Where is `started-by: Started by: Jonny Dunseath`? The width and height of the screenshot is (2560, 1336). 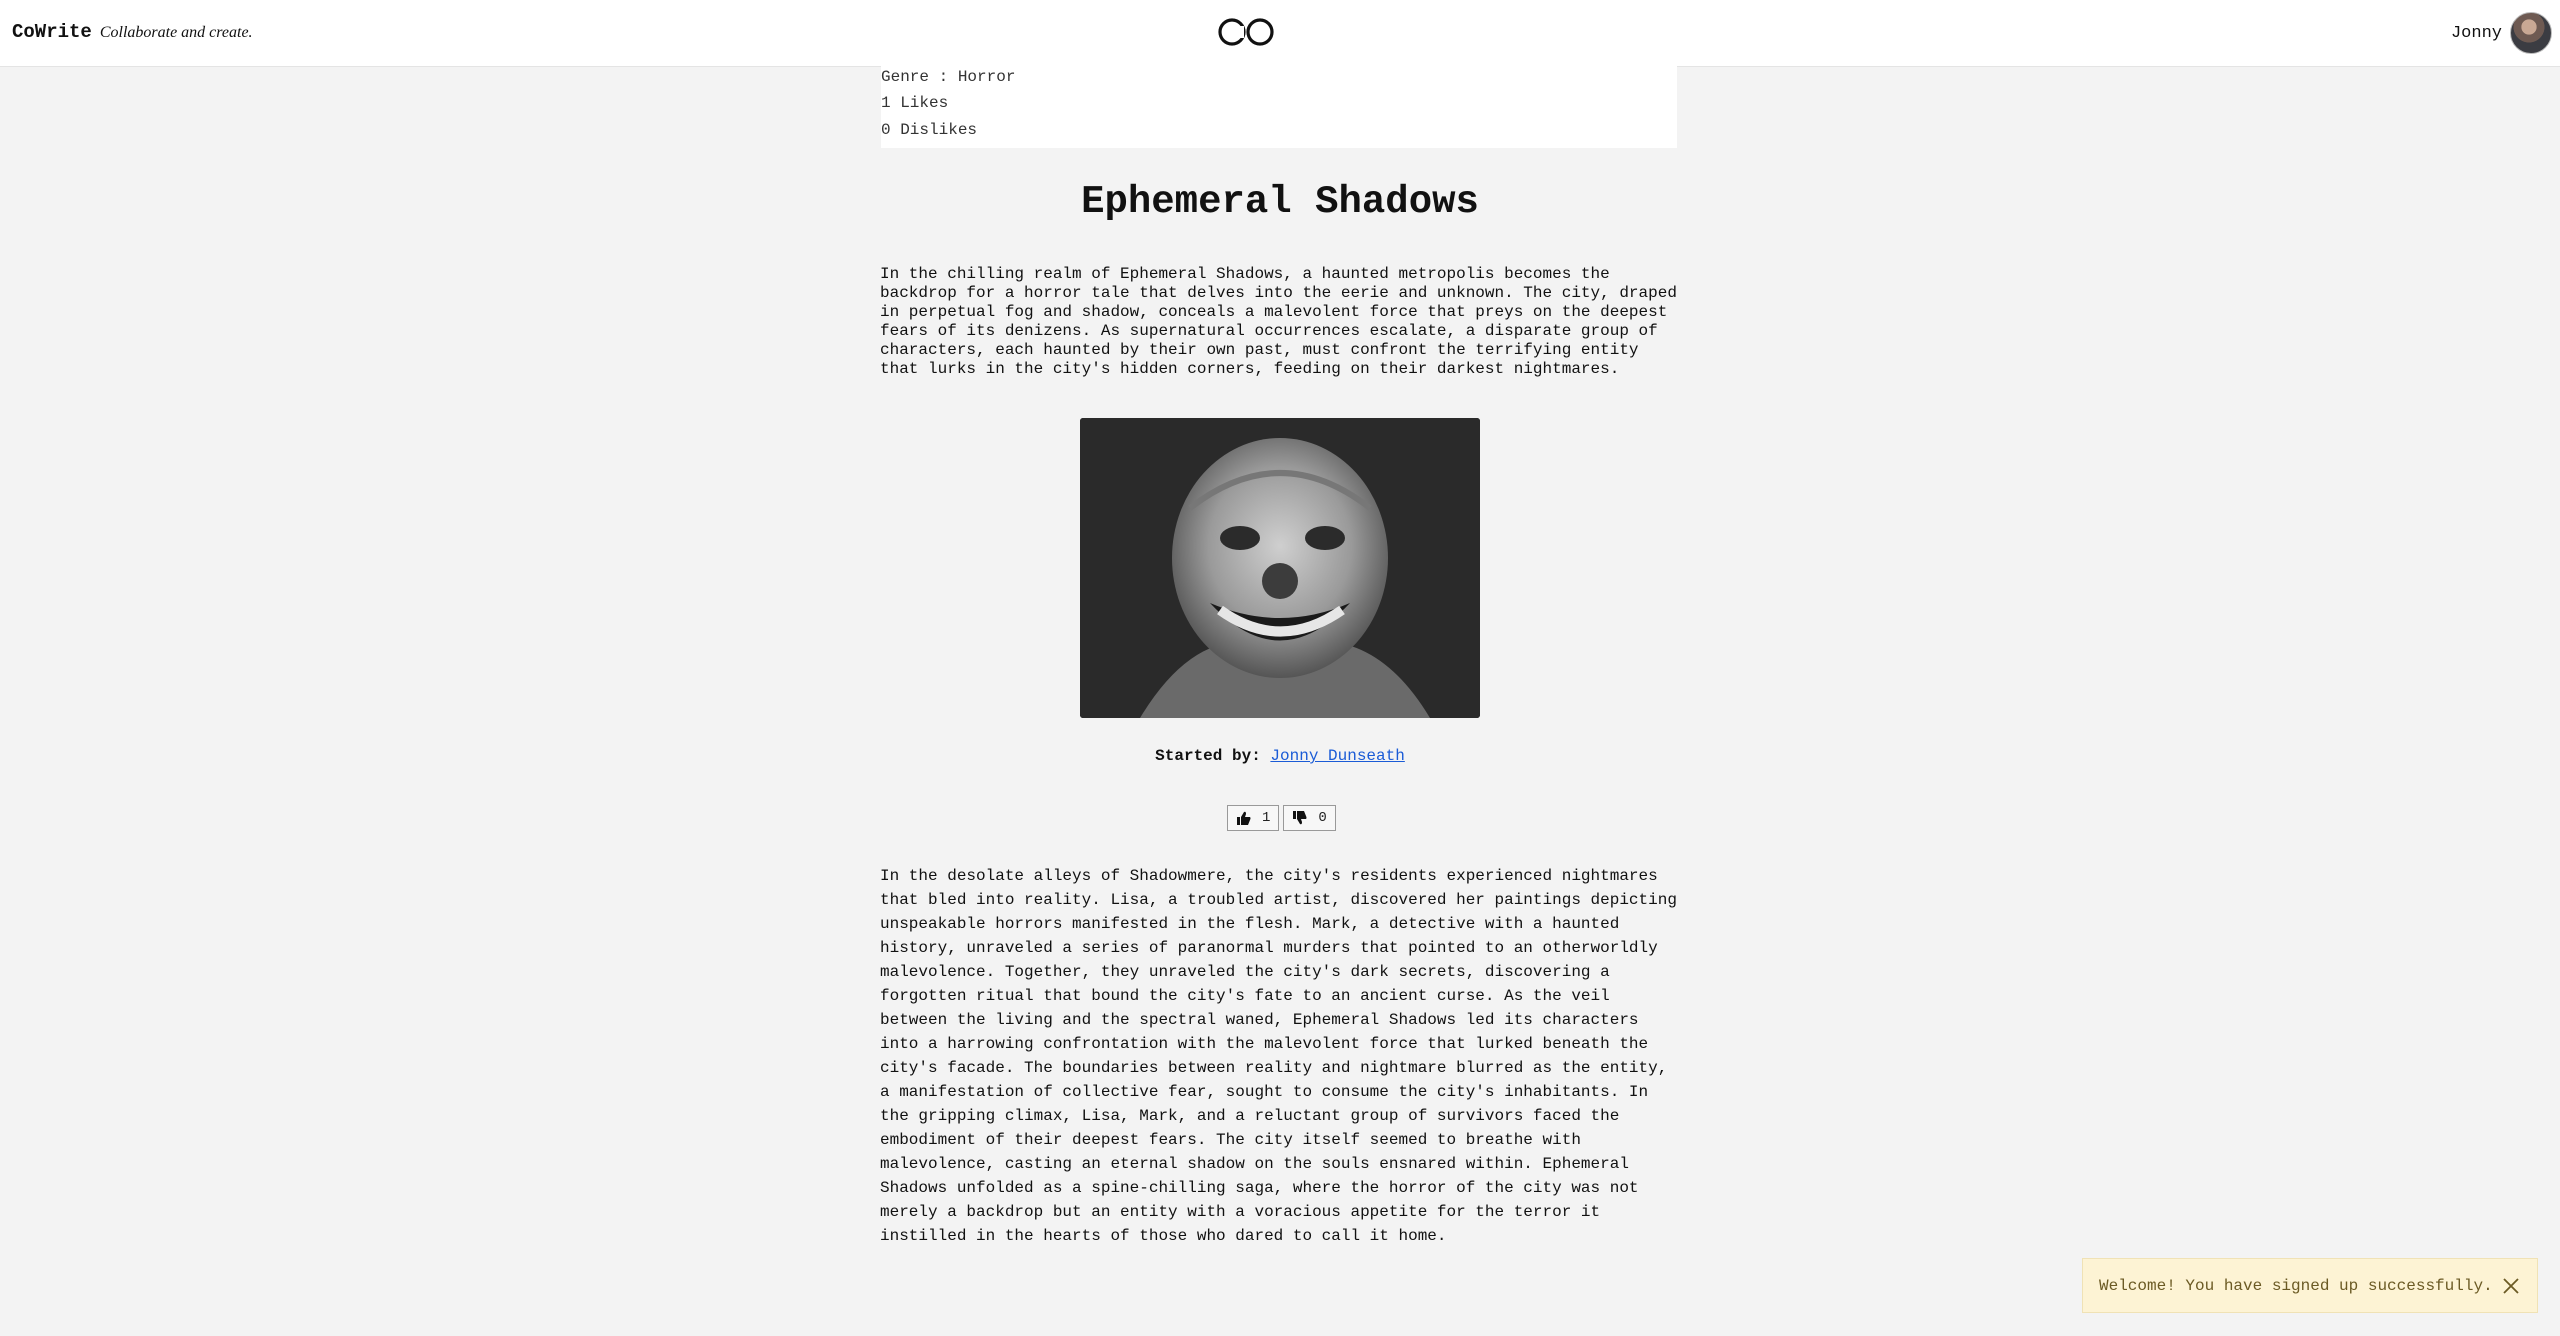 started-by: Started by: Jonny Dunseath is located at coordinates (1280, 756).